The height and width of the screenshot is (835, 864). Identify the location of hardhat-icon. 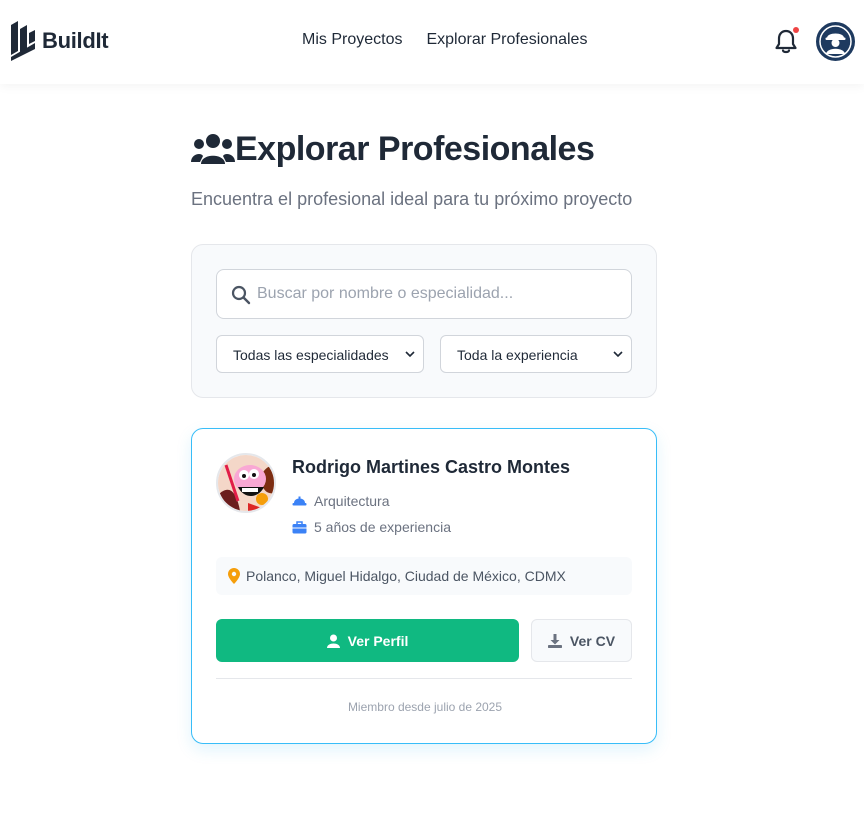
(299, 501).